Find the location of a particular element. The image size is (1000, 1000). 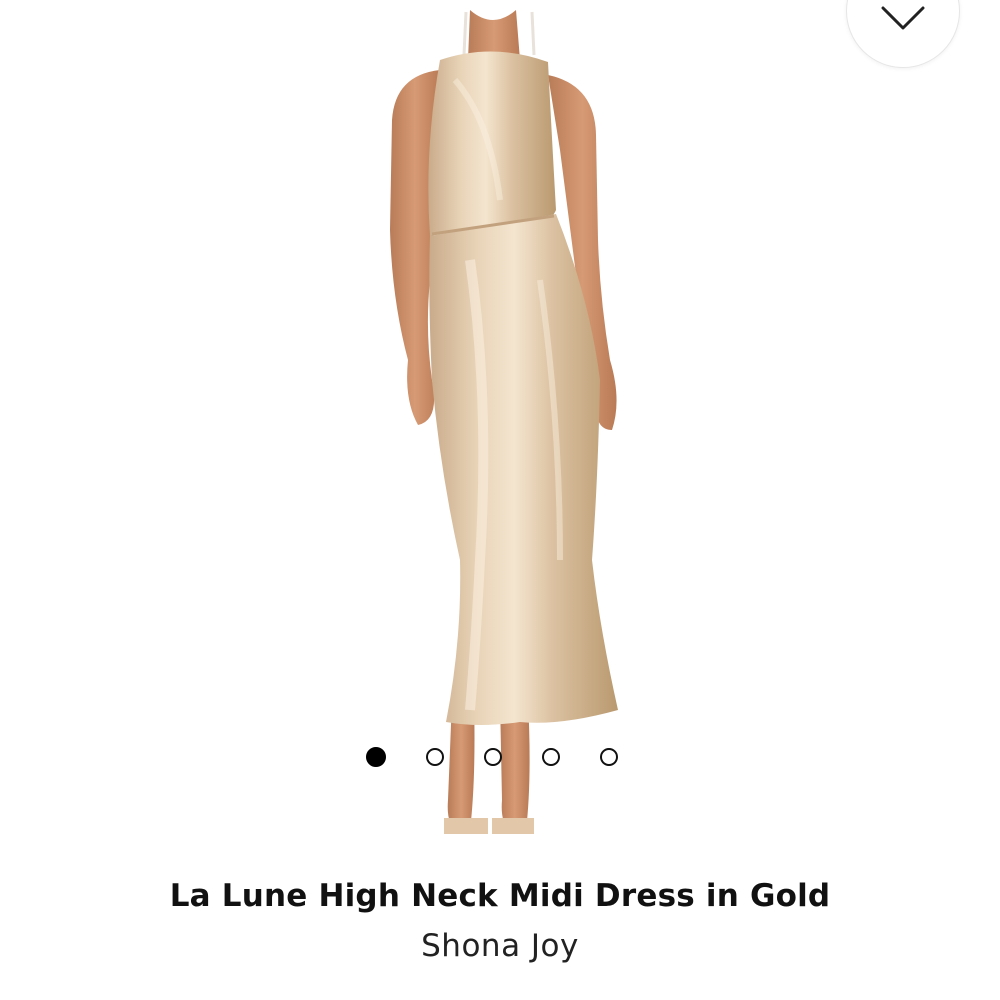

product-title: La Lune High Neck Midi Dress in Gold is located at coordinates (500, 896).